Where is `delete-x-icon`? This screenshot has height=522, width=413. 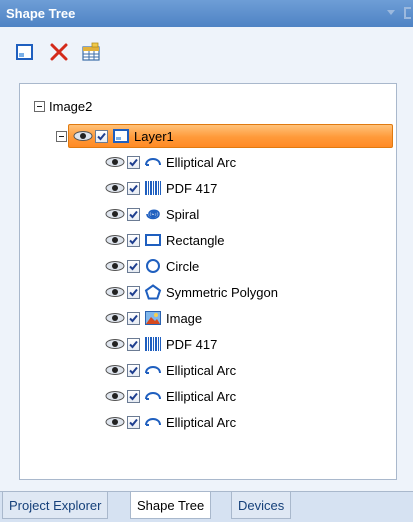 delete-x-icon is located at coordinates (59, 52).